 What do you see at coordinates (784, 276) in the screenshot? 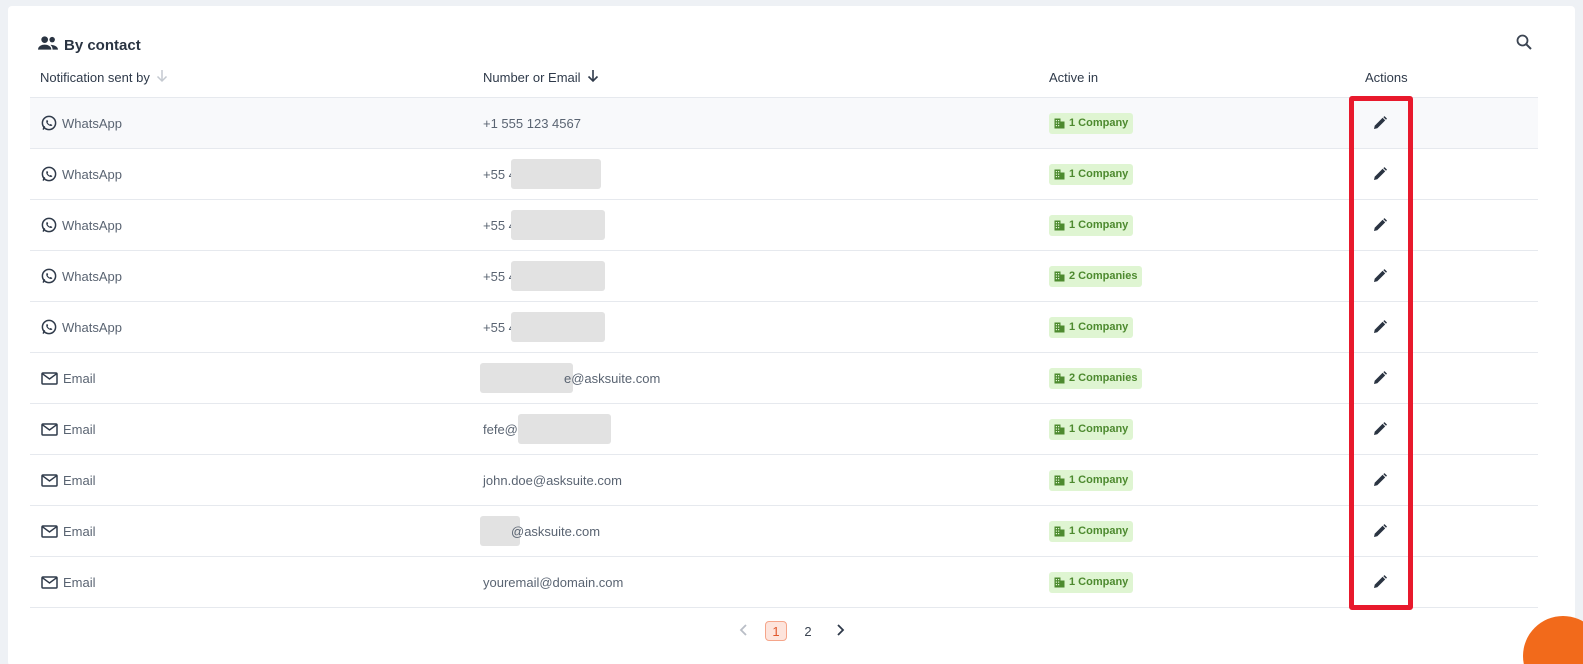
I see `table-row: WhatsApp +55 4 2 Companies` at bounding box center [784, 276].